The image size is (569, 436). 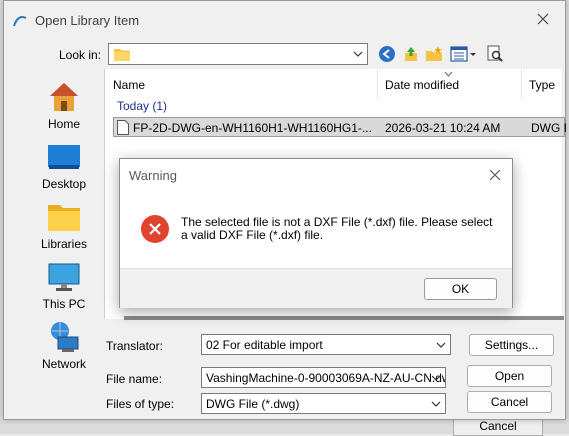 What do you see at coordinates (316, 288) in the screenshot?
I see `warning-footer: OK` at bounding box center [316, 288].